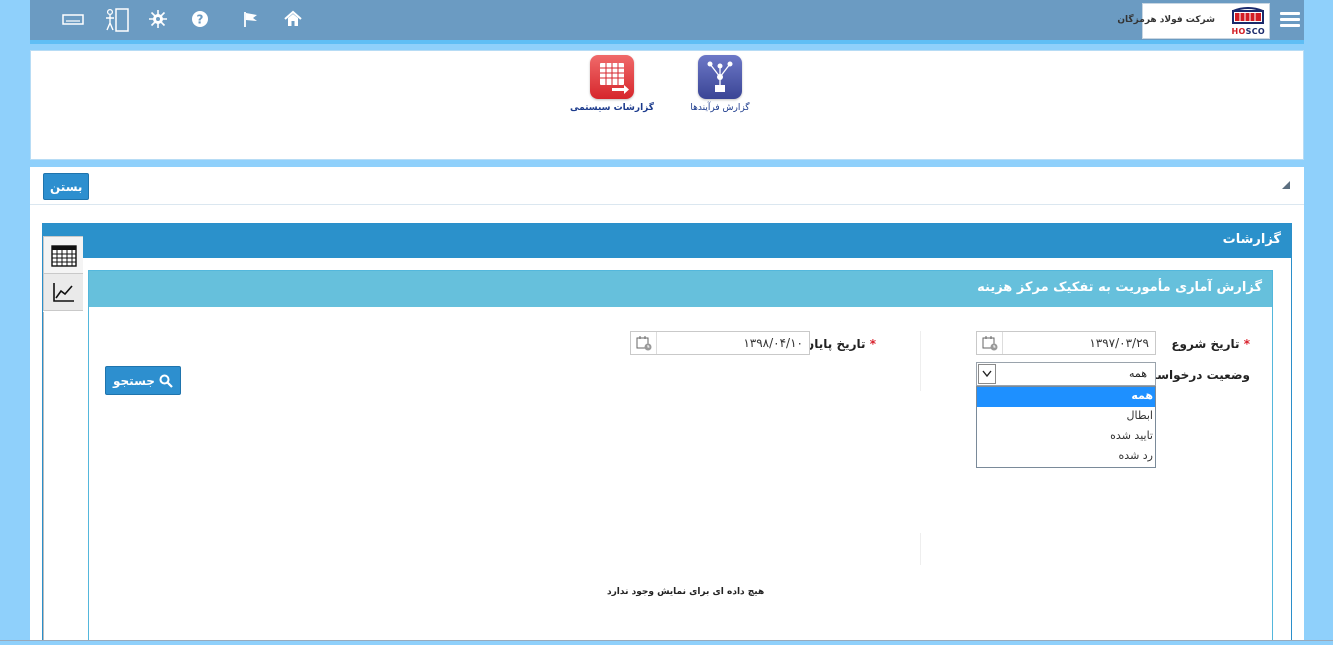 The height and width of the screenshot is (645, 1333). I want to click on tile-label: گزارشات سیستمی, so click(611, 108).